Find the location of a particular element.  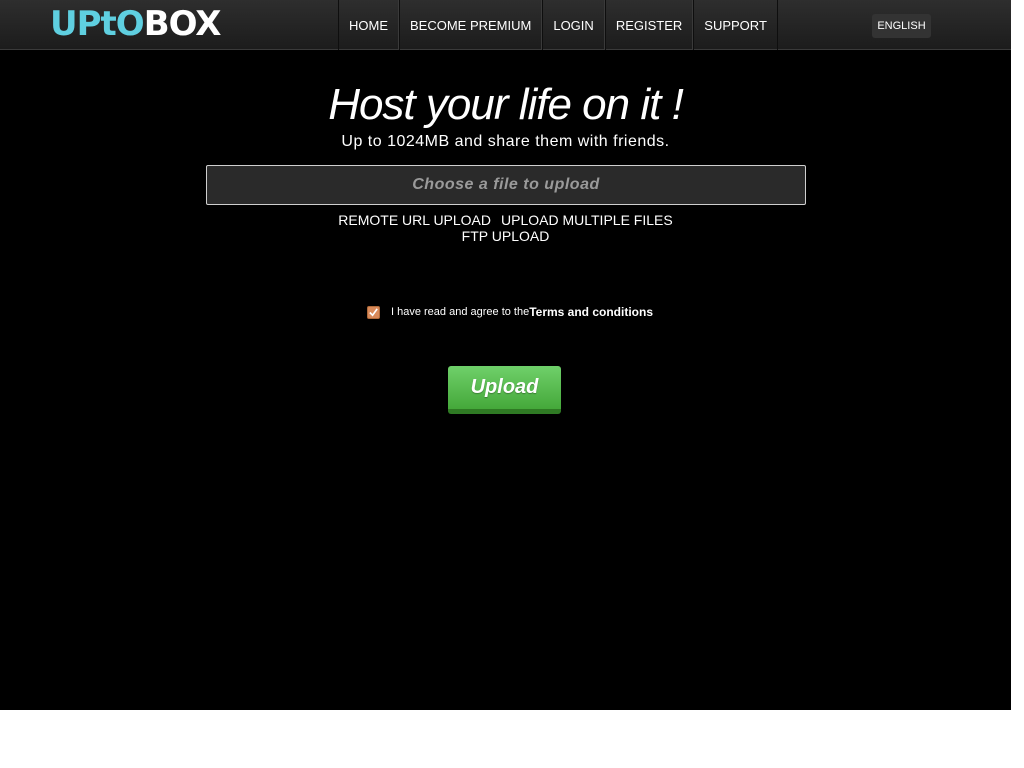

upload-button: Upload is located at coordinates (504, 390).